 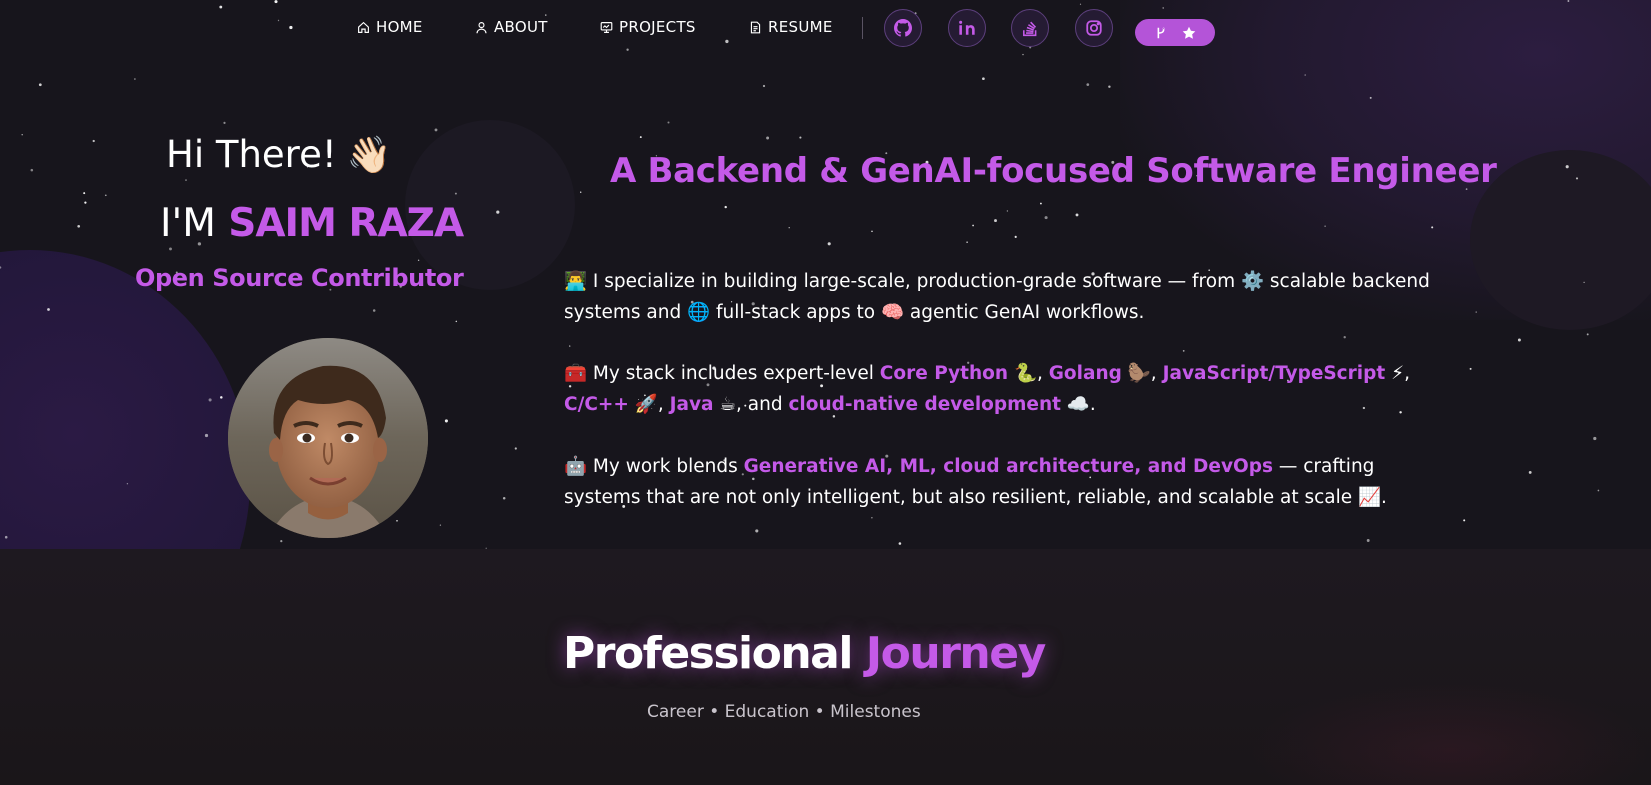 I want to click on paragraph-text: ☁️., so click(x=1078, y=404).